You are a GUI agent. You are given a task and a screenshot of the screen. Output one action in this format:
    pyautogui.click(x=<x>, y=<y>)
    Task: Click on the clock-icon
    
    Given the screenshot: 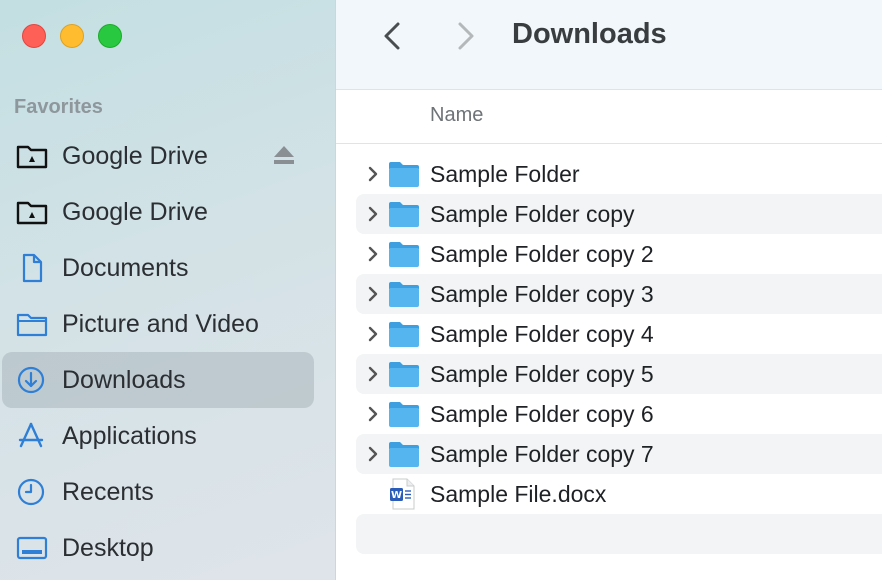 What is the action you would take?
    pyautogui.click(x=33, y=492)
    